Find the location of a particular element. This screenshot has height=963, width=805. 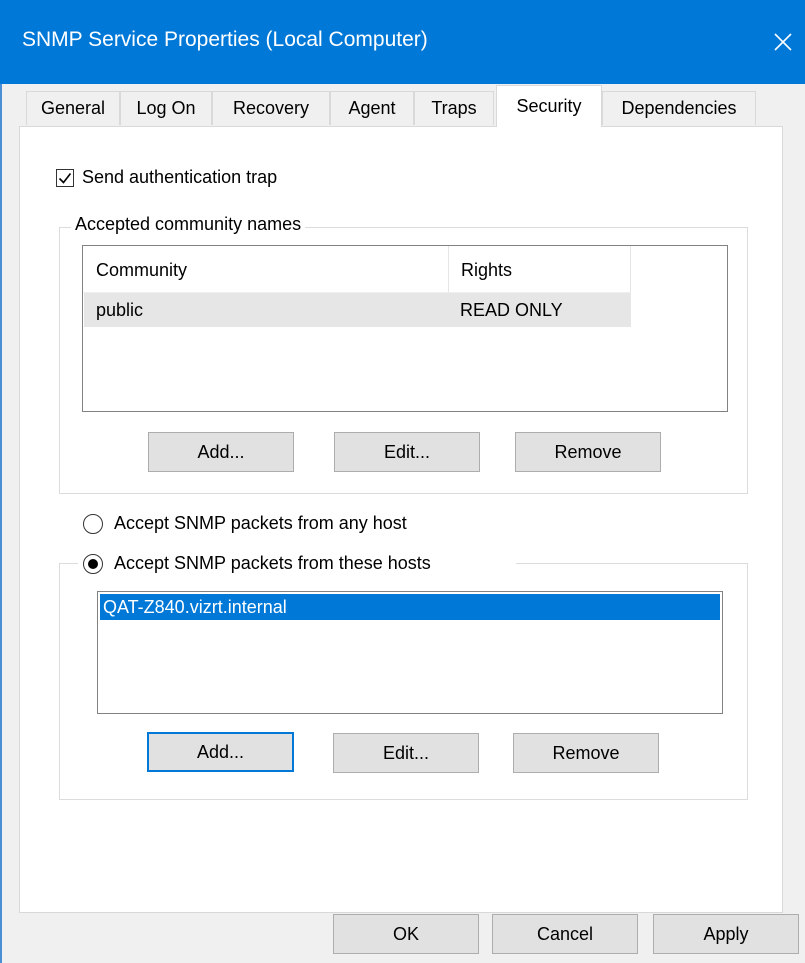

close-button is located at coordinates (782, 42).